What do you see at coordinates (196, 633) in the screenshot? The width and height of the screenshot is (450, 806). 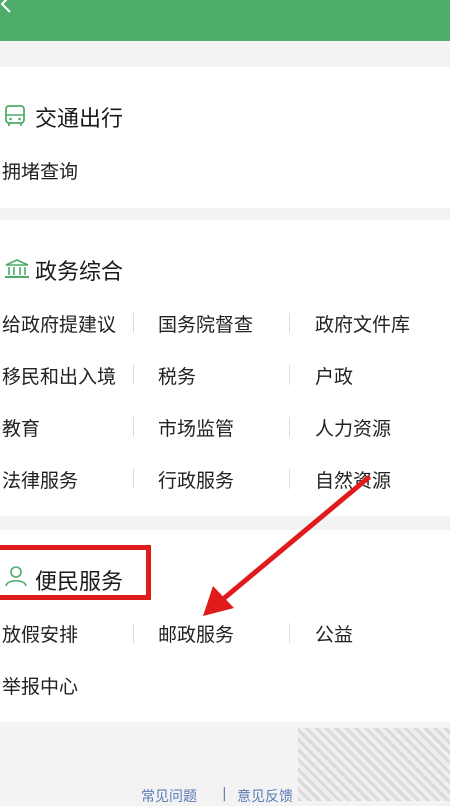 I see `item-postal-services: 邮政服务` at bounding box center [196, 633].